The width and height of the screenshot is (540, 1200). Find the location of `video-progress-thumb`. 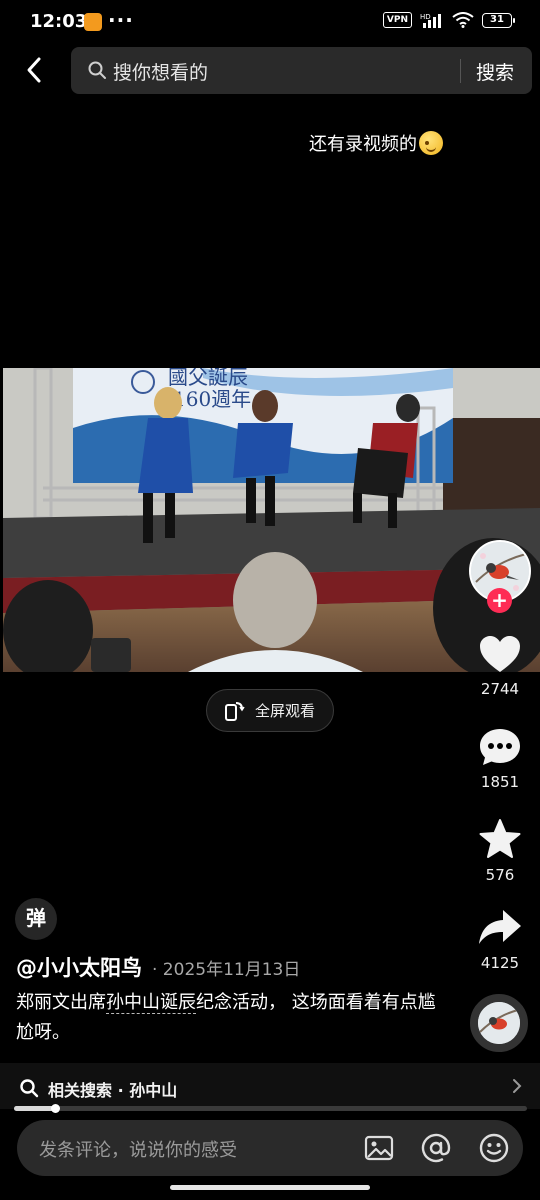

video-progress-thumb is located at coordinates (56, 1108).